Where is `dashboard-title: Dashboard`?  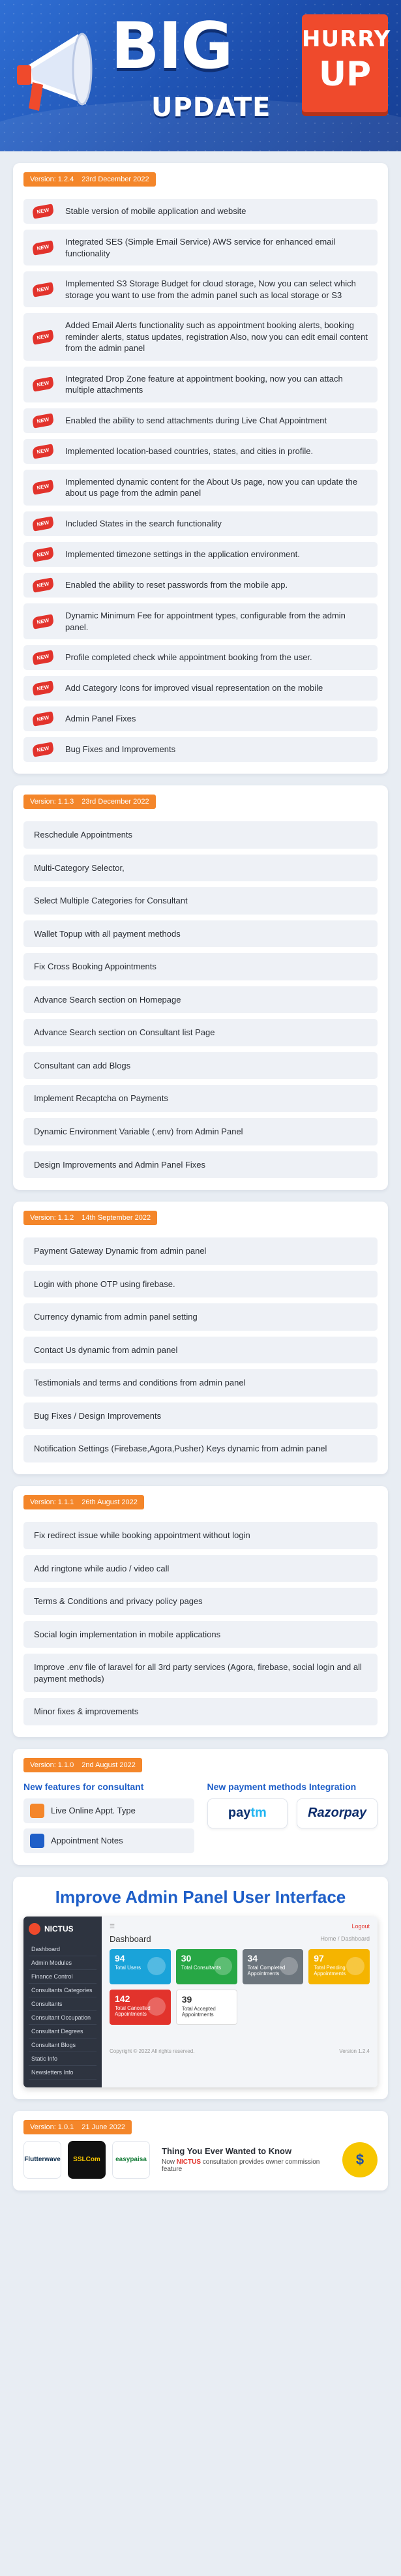 dashboard-title: Dashboard is located at coordinates (130, 1939).